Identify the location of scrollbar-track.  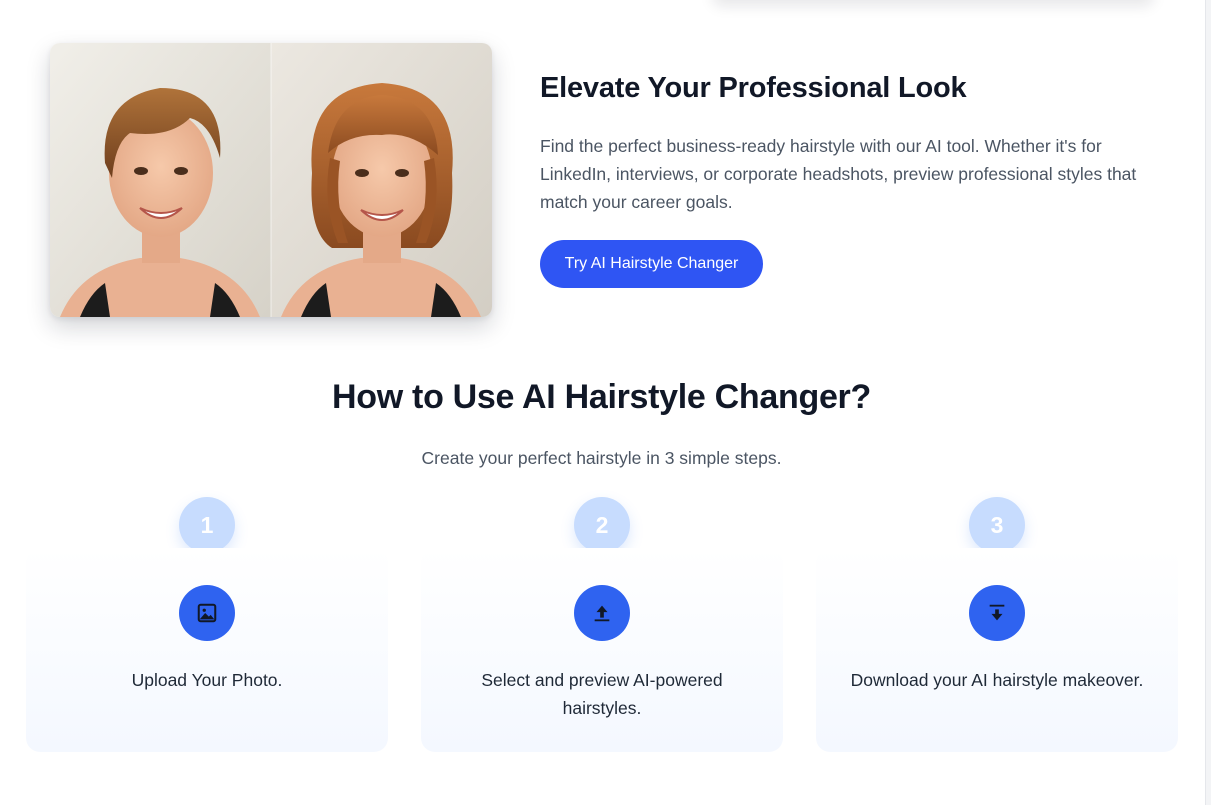
(1208, 402).